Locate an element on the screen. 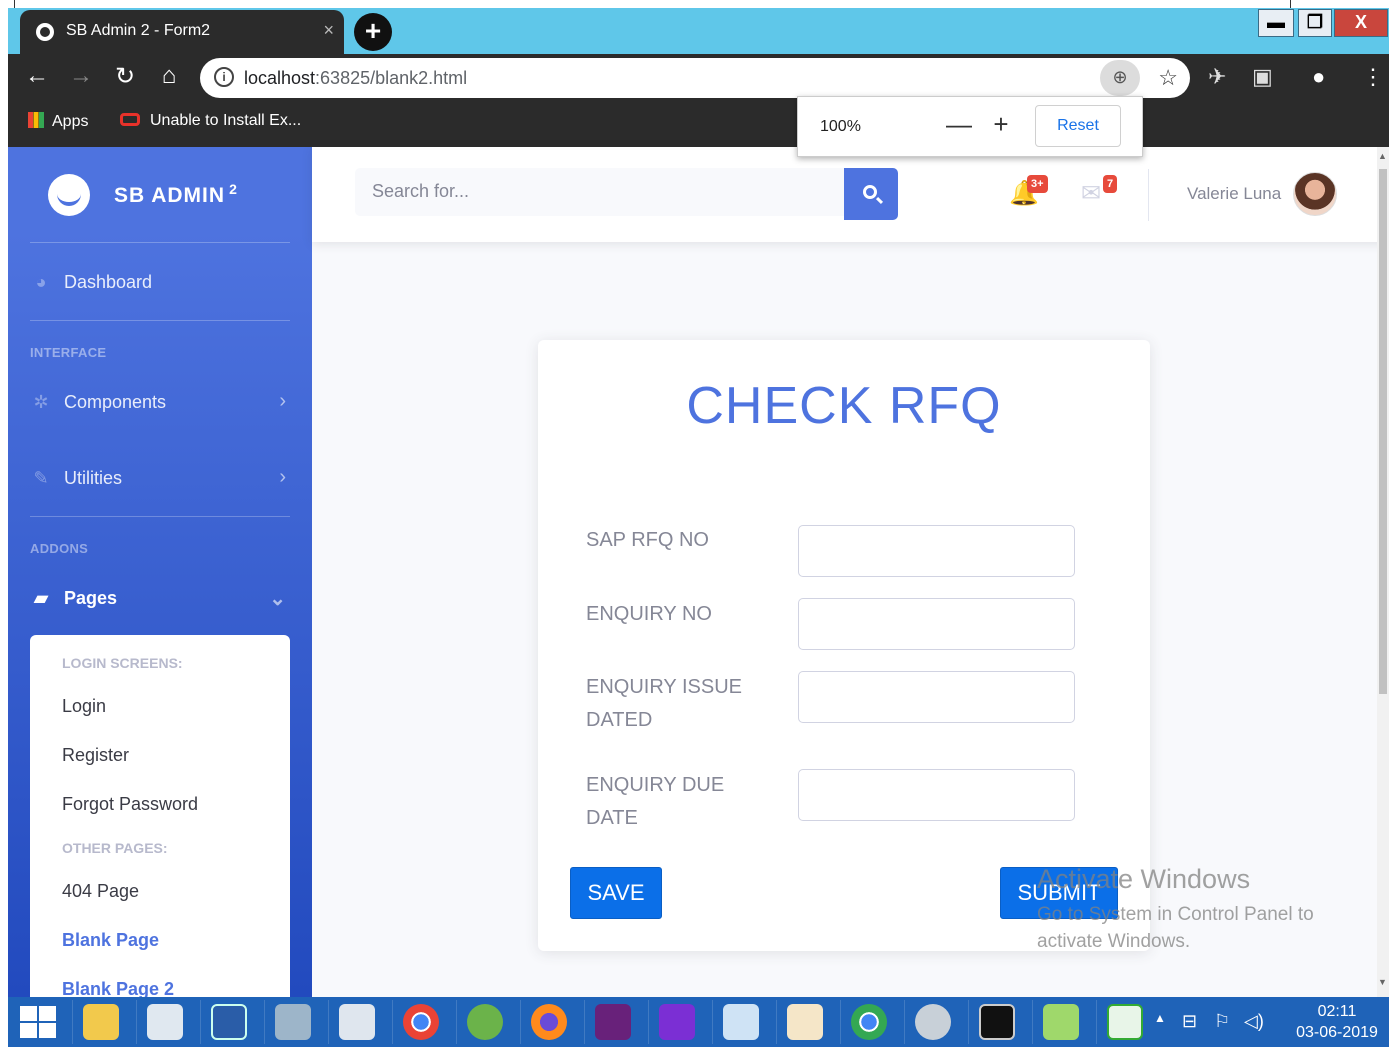  taskbar-remote-desktop is located at coordinates (356, 1022).